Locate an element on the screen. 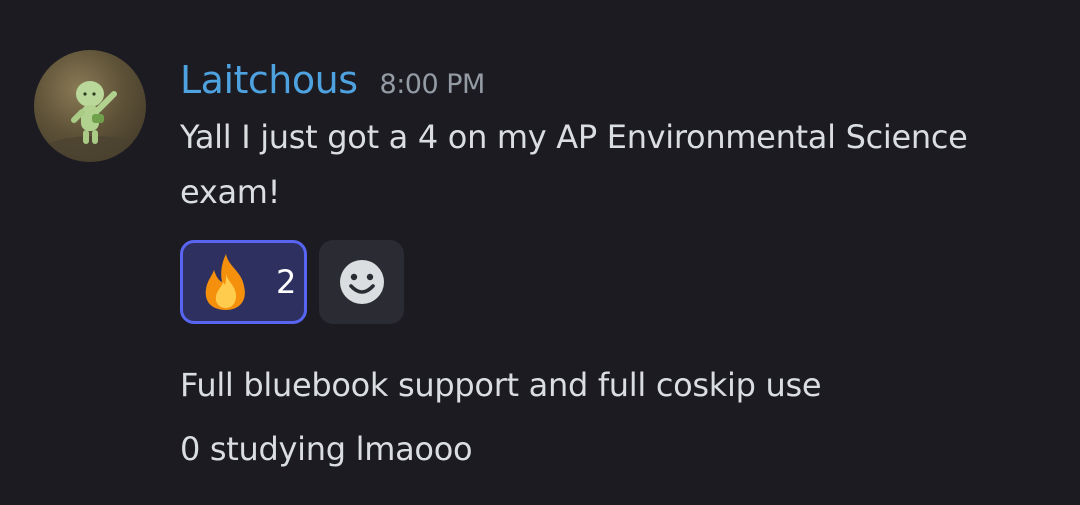 The image size is (1080, 505). fire-emoji-icon is located at coordinates (225, 282).